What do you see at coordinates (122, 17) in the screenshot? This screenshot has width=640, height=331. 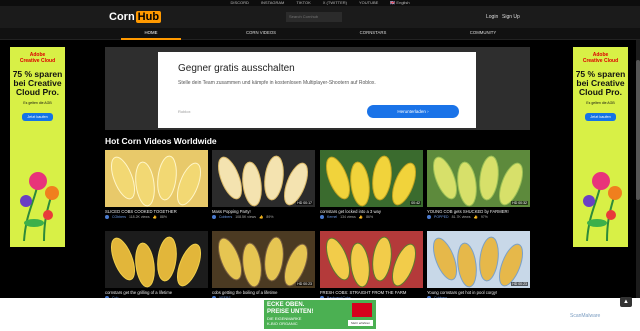 I see `logo-corn: Corn` at bounding box center [122, 17].